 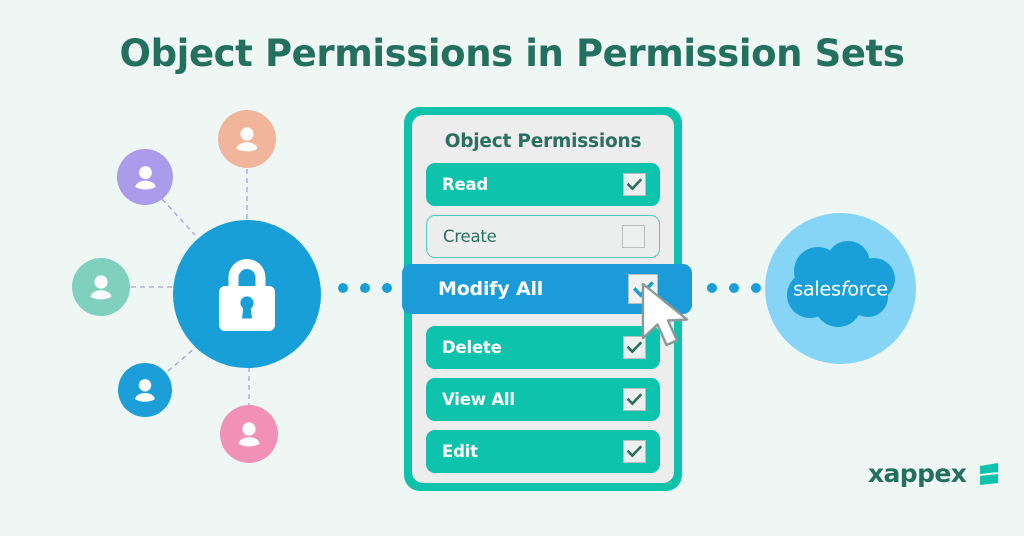 I want to click on checkbox-view-all, so click(x=634, y=399).